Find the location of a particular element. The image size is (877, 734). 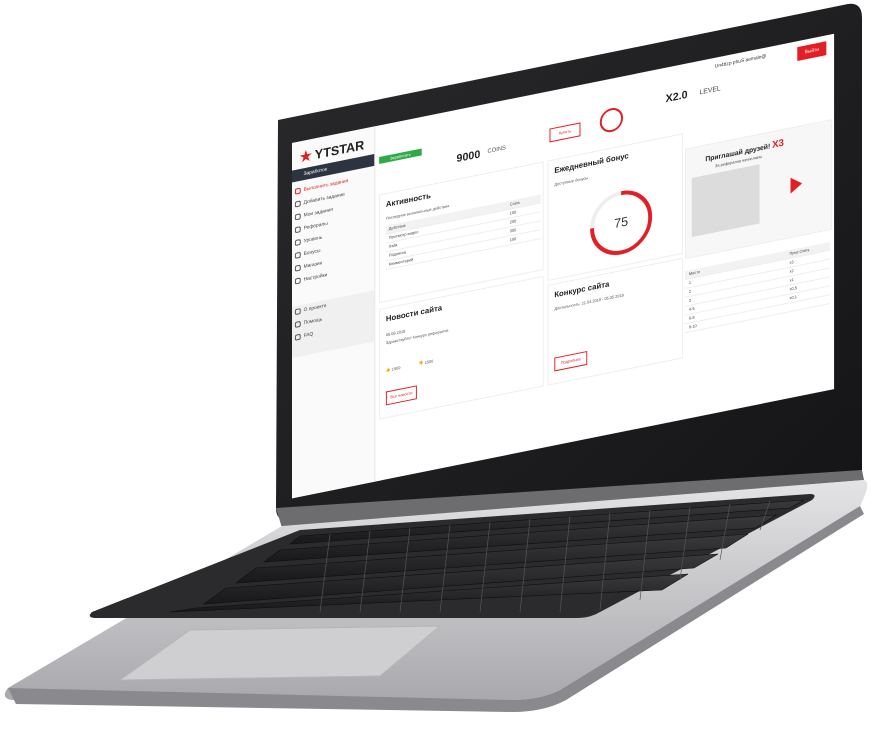

details-button: Подробнее is located at coordinates (571, 361).